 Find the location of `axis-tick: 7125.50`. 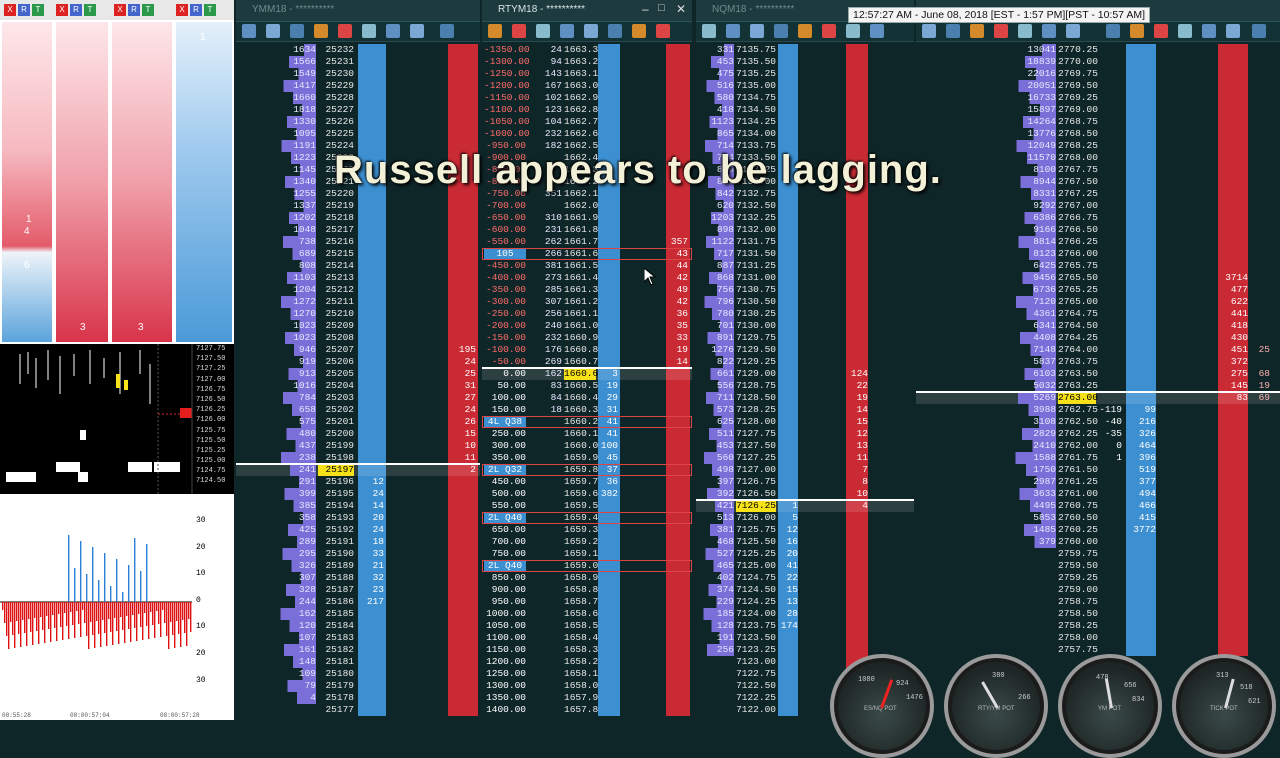

axis-tick: 7125.50 is located at coordinates (211, 440).